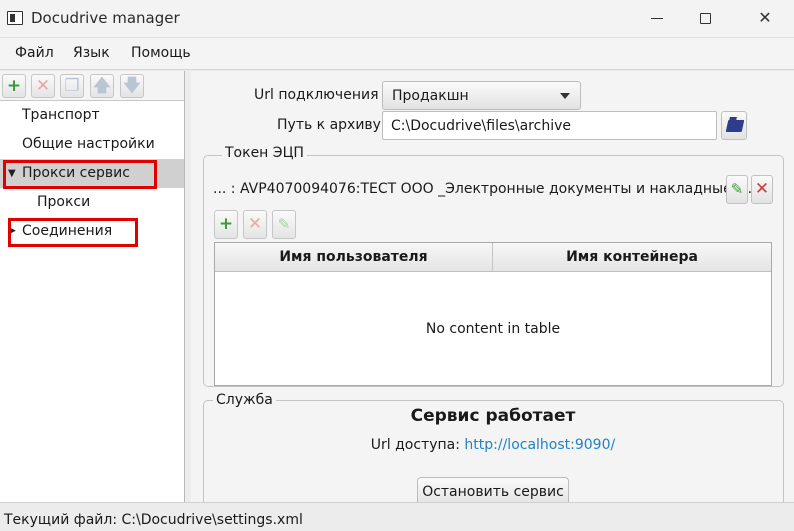 The width and height of the screenshot is (794, 531). What do you see at coordinates (430, 96) in the screenshot?
I see `url-select-value: Продакшн` at bounding box center [430, 96].